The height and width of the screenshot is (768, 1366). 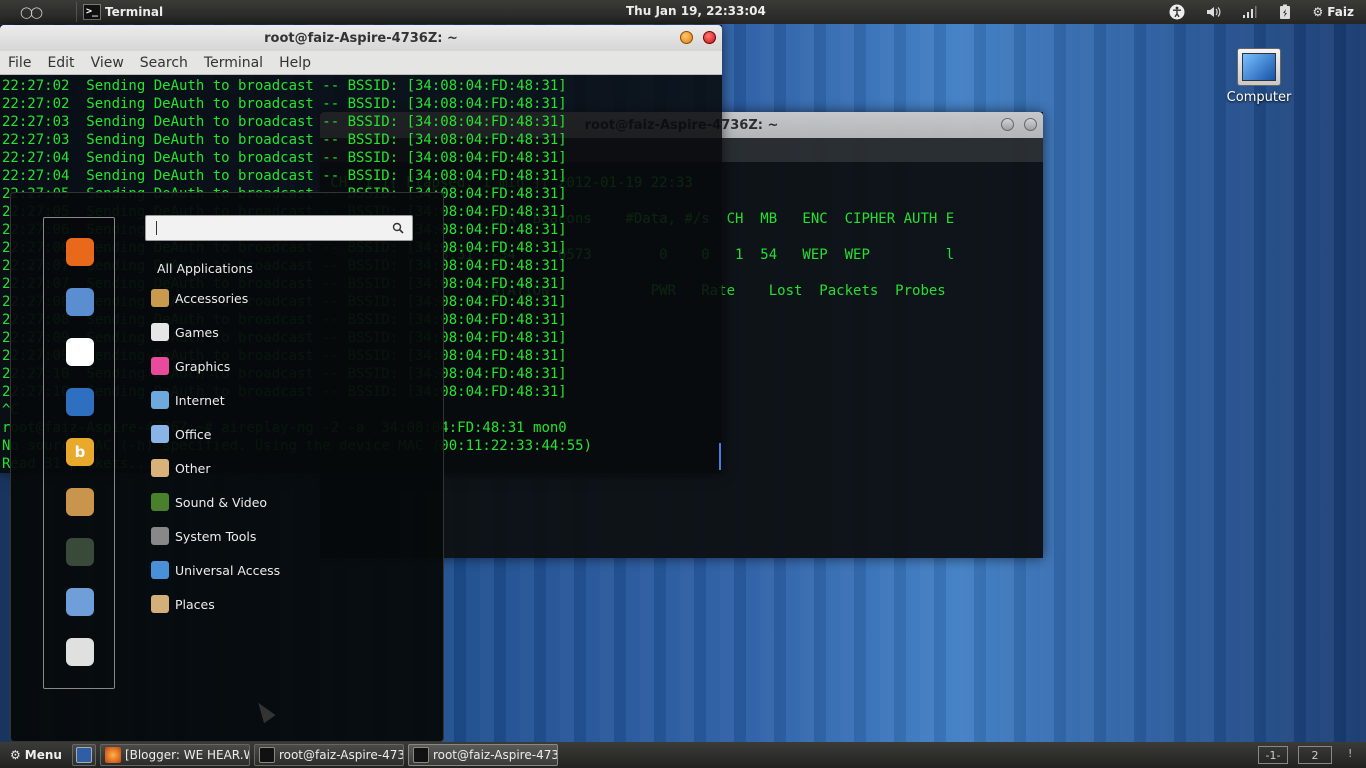 I want to click on scrollbar-indicator, so click(x=720, y=456).